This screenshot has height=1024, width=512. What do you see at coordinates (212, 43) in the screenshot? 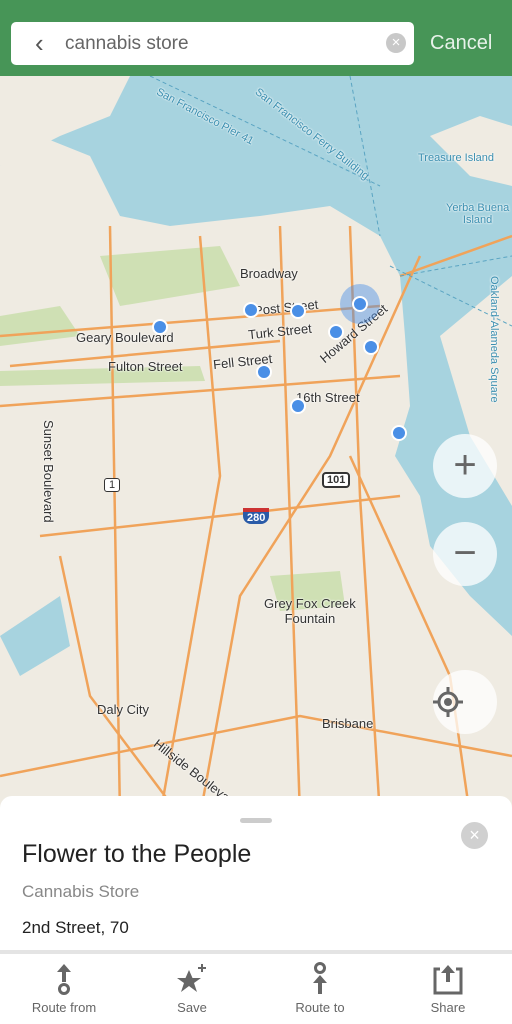
I see `search-field: ‹ cannabis store ×` at bounding box center [212, 43].